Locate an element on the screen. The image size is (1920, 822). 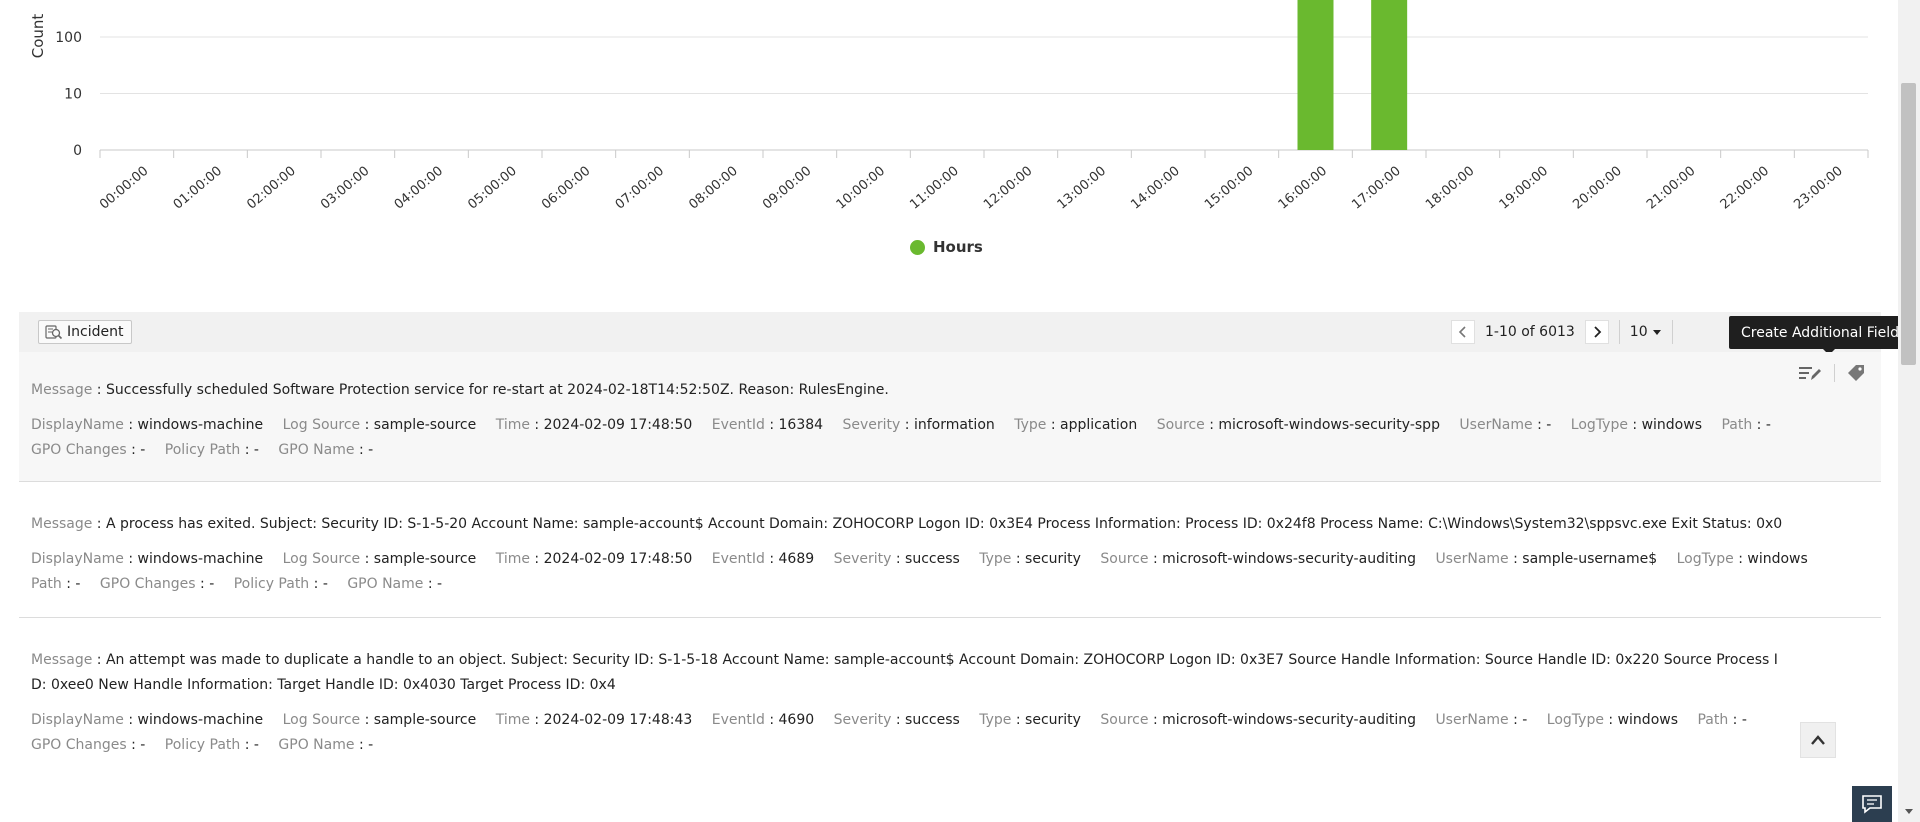
field-label: Type is located at coordinates (995, 559).